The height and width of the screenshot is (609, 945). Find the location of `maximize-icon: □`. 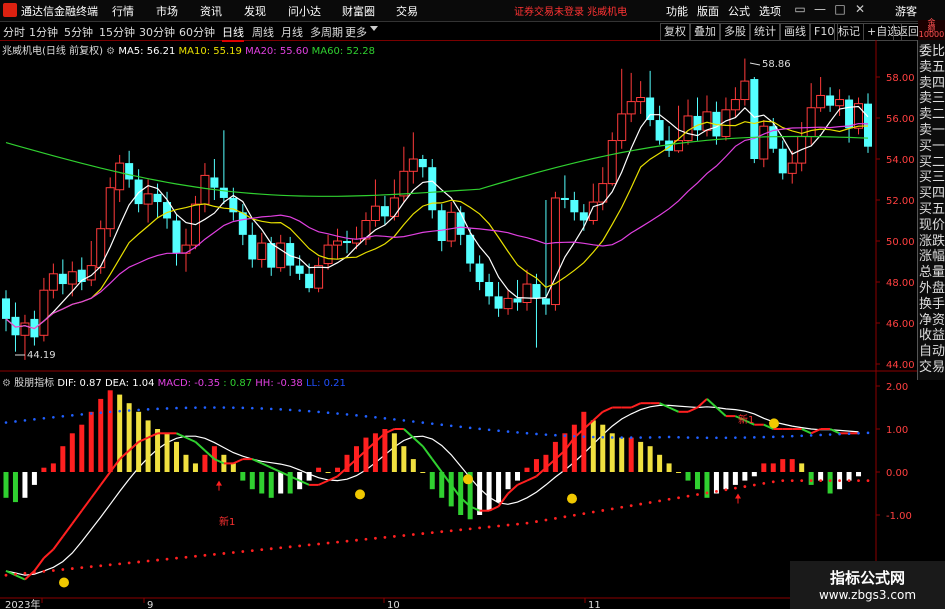

maximize-icon: □ is located at coordinates (840, 9).